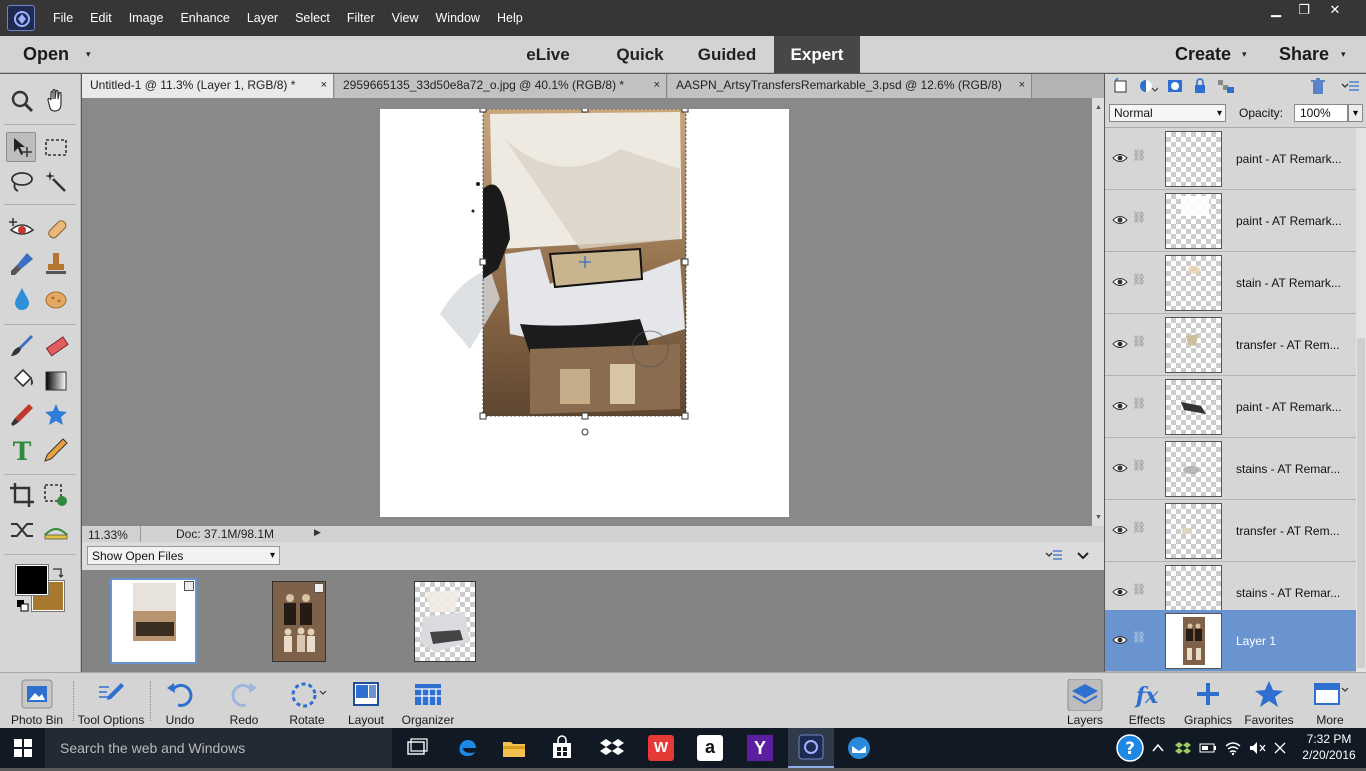  What do you see at coordinates (612, 748) in the screenshot?
I see `dropbox-icon` at bounding box center [612, 748].